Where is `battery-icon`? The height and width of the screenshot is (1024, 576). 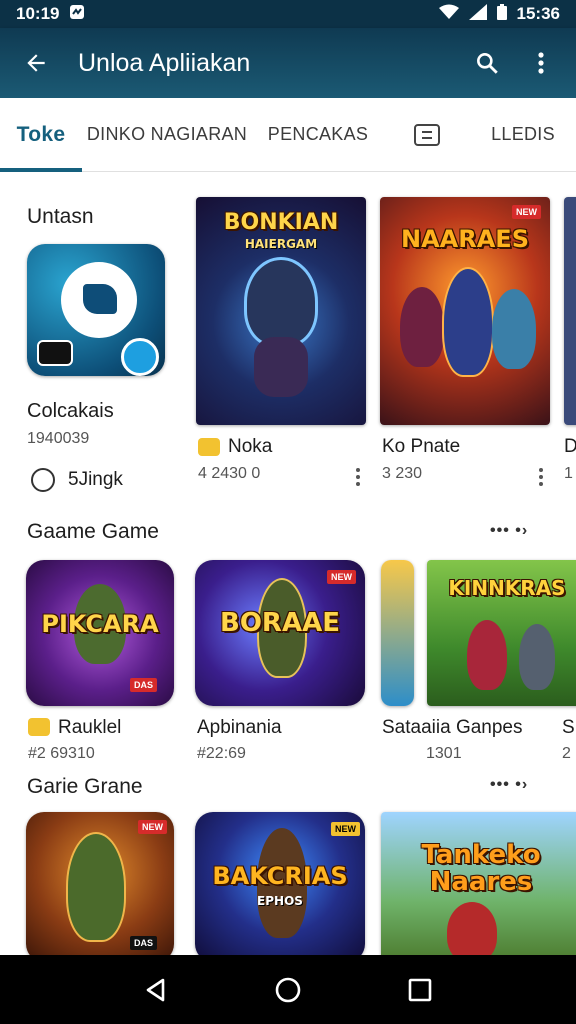 battery-icon is located at coordinates (501, 14).